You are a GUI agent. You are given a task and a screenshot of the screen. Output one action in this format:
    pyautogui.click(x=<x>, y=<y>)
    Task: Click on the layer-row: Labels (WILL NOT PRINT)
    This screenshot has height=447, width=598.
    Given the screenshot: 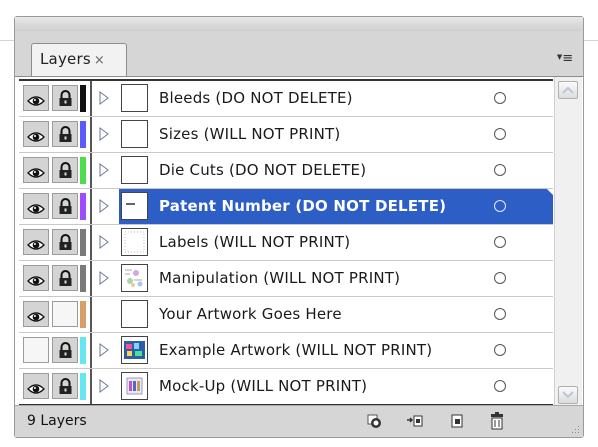 What is the action you would take?
    pyautogui.click(x=286, y=243)
    